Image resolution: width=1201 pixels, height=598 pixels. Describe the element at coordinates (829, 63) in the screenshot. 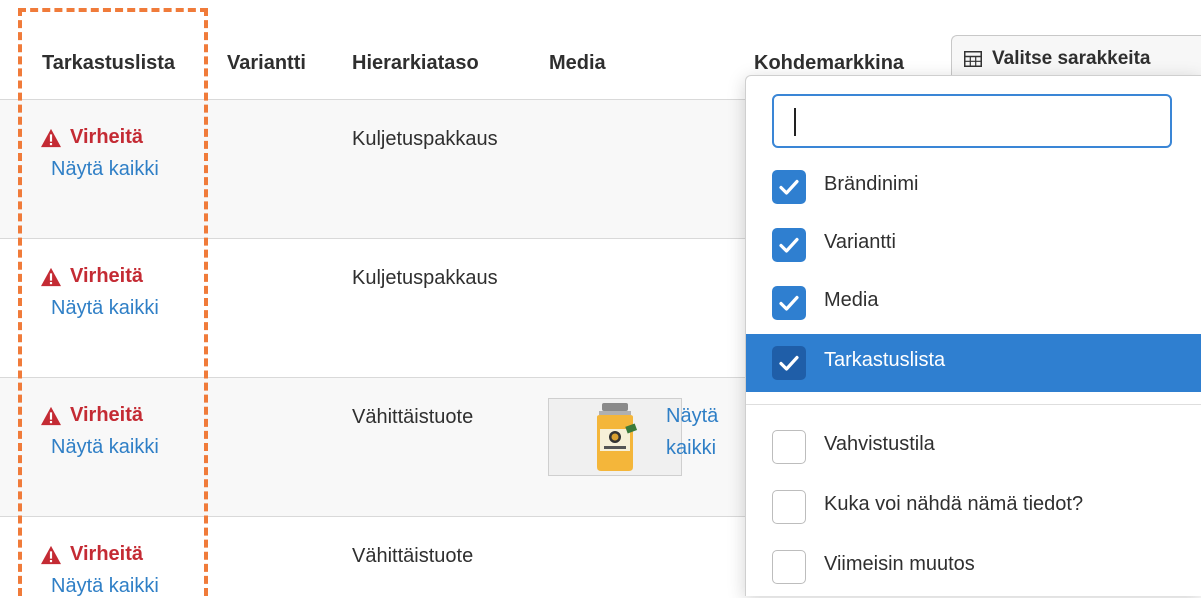

I see `header-kohdemarkkina: Kohdemarkkina` at that location.